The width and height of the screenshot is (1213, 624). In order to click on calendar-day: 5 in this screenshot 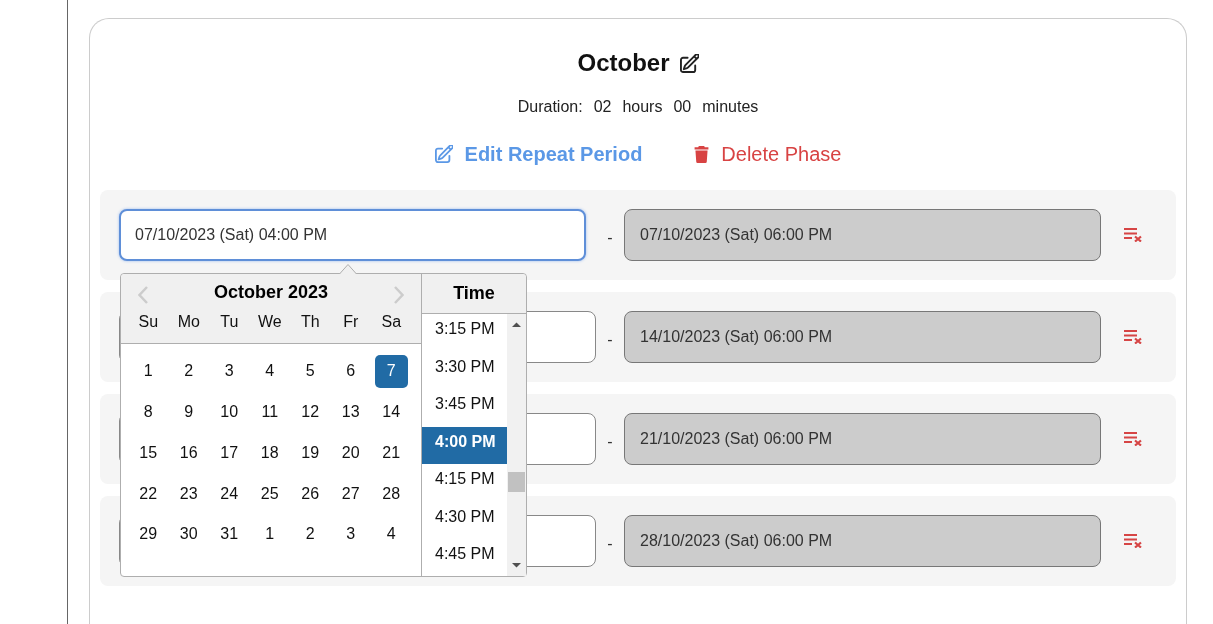, I will do `click(310, 371)`.